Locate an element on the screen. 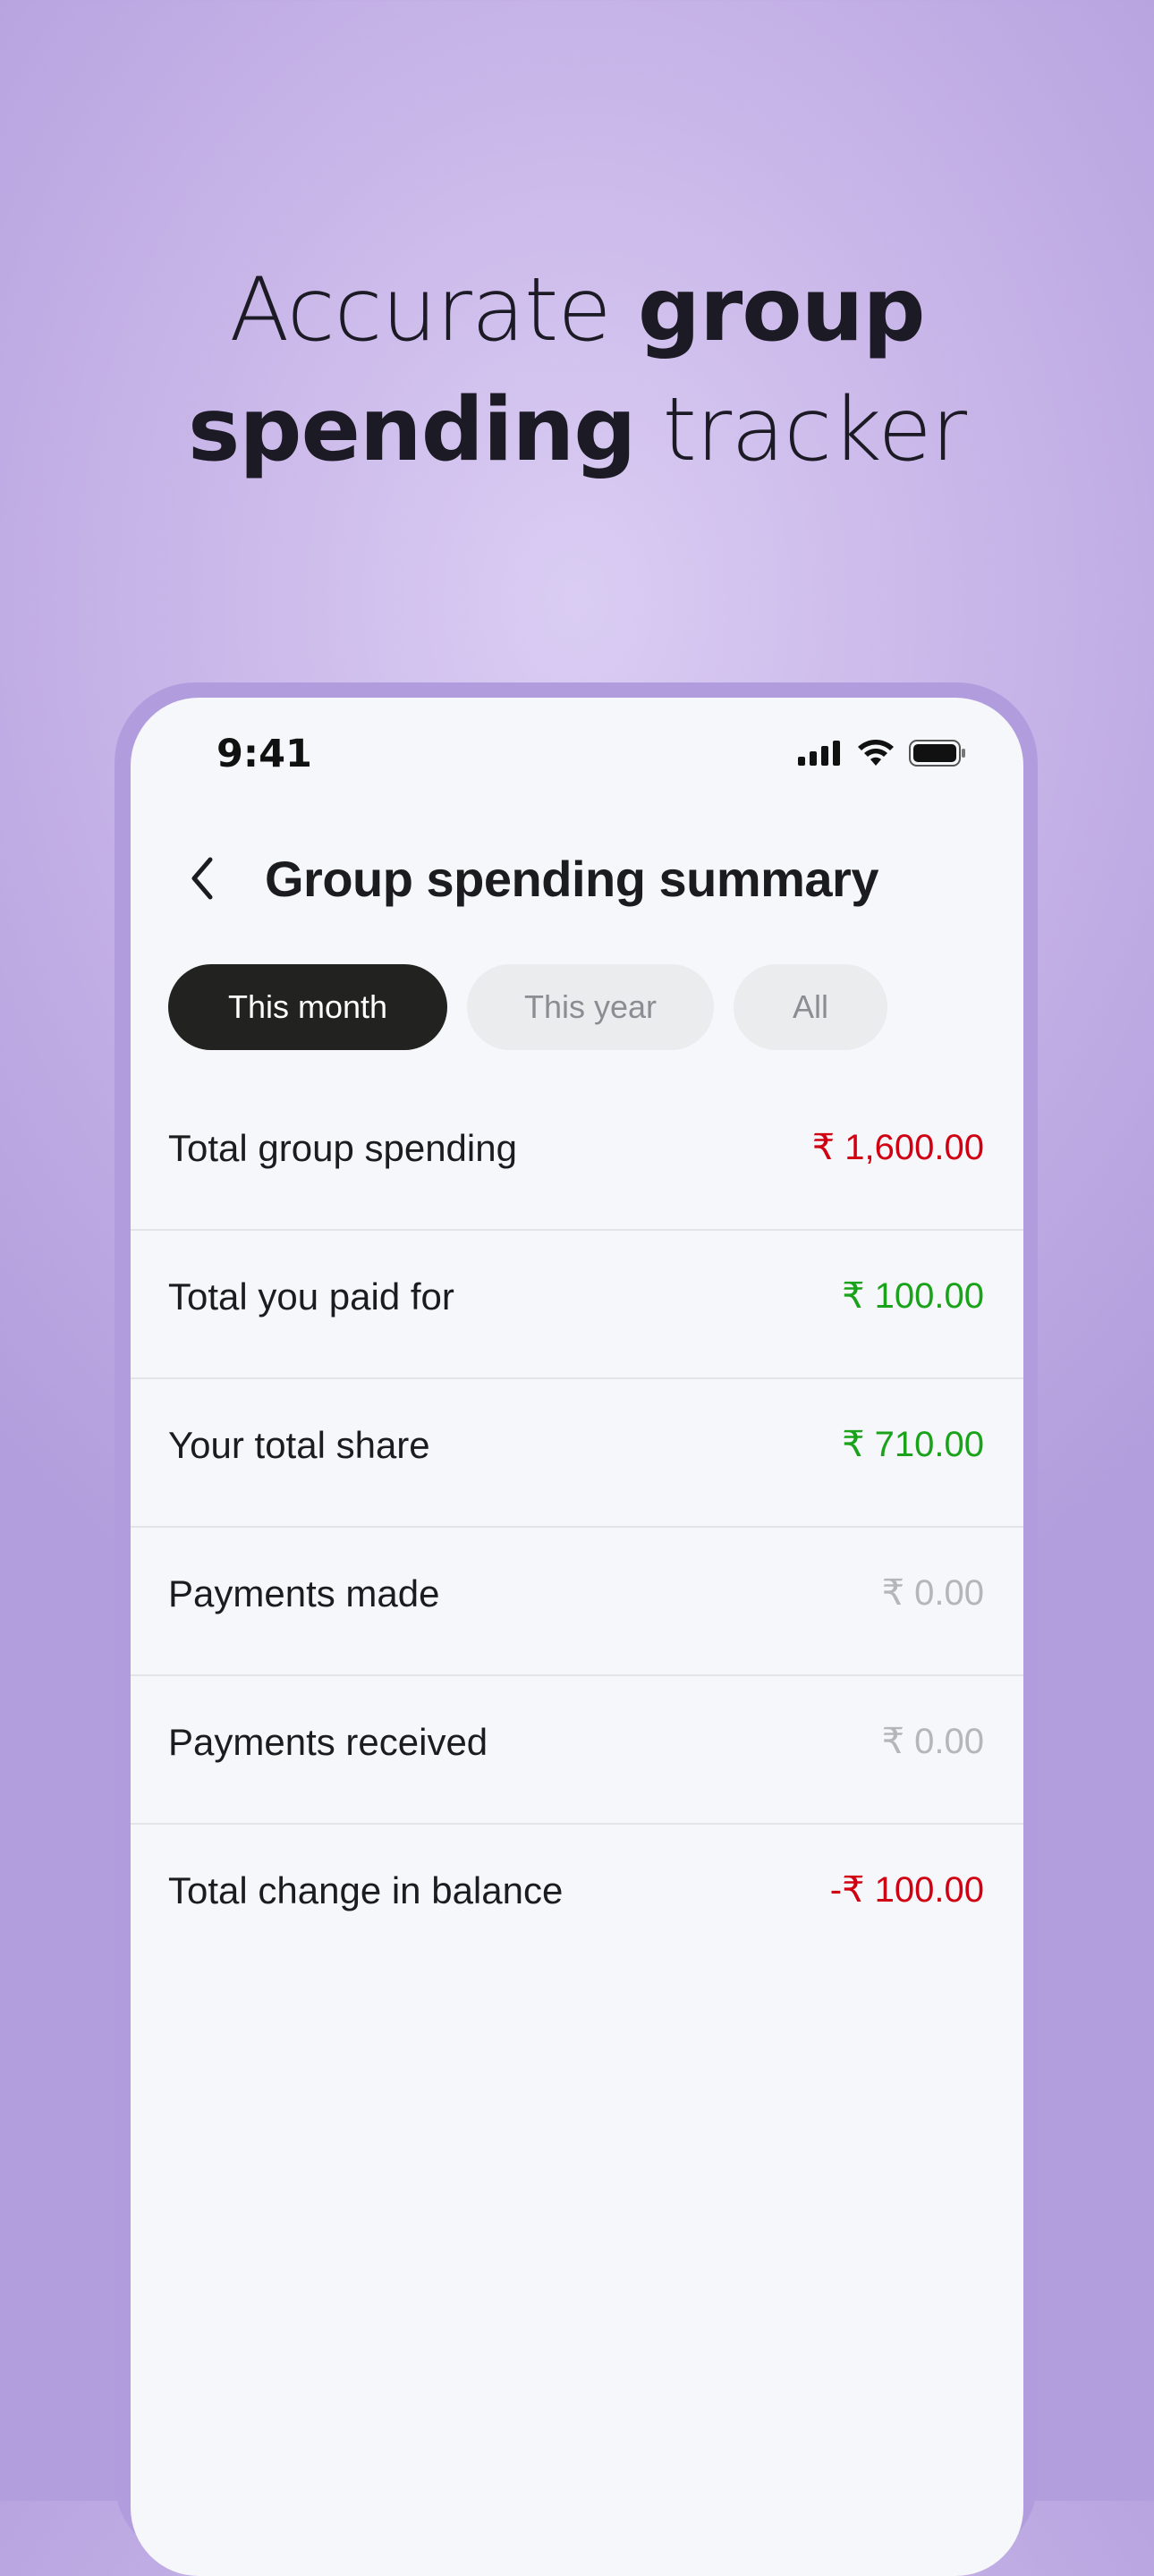 The image size is (1154, 2576). row-value: -₹ 100.00 is located at coordinates (906, 1890).